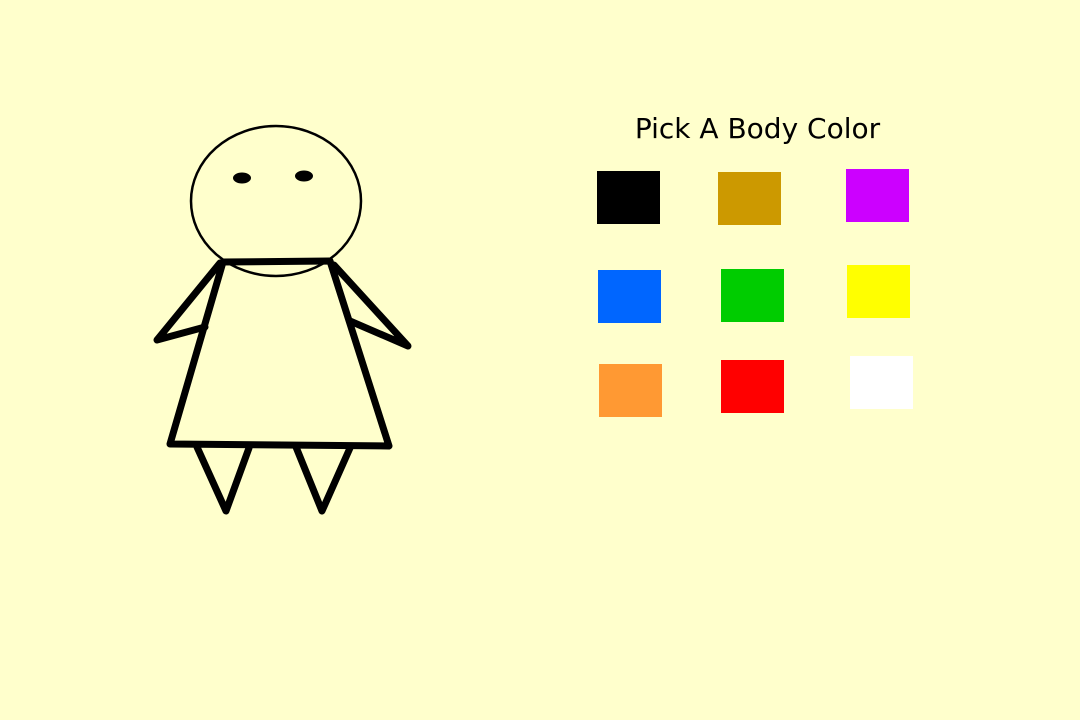 This screenshot has height=720, width=1080. Describe the element at coordinates (242, 178) in the screenshot. I see `character-left-eye` at that location.